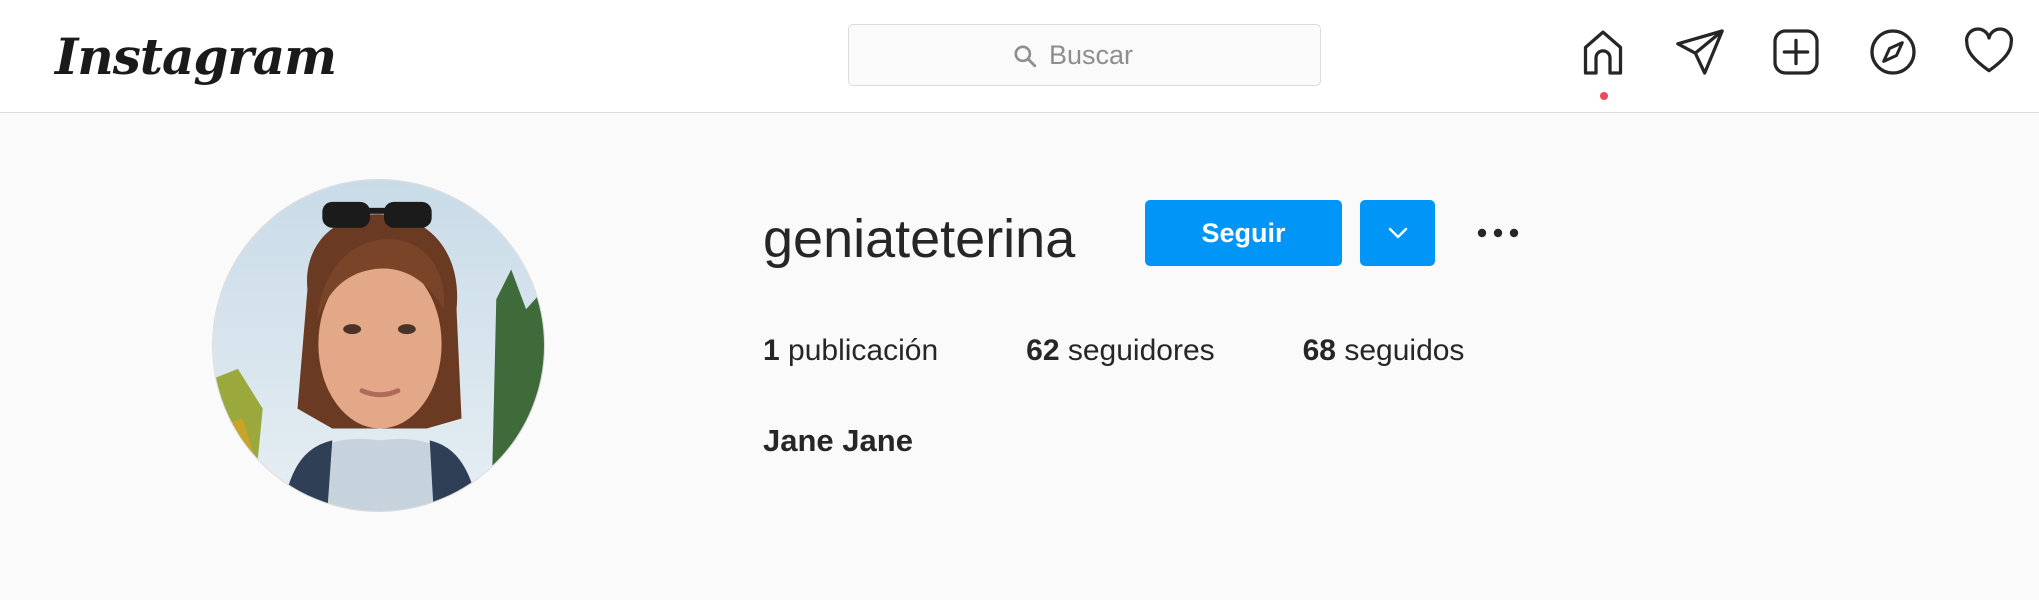 This screenshot has width=2039, height=600. I want to click on follow-button: Seguir, so click(1243, 233).